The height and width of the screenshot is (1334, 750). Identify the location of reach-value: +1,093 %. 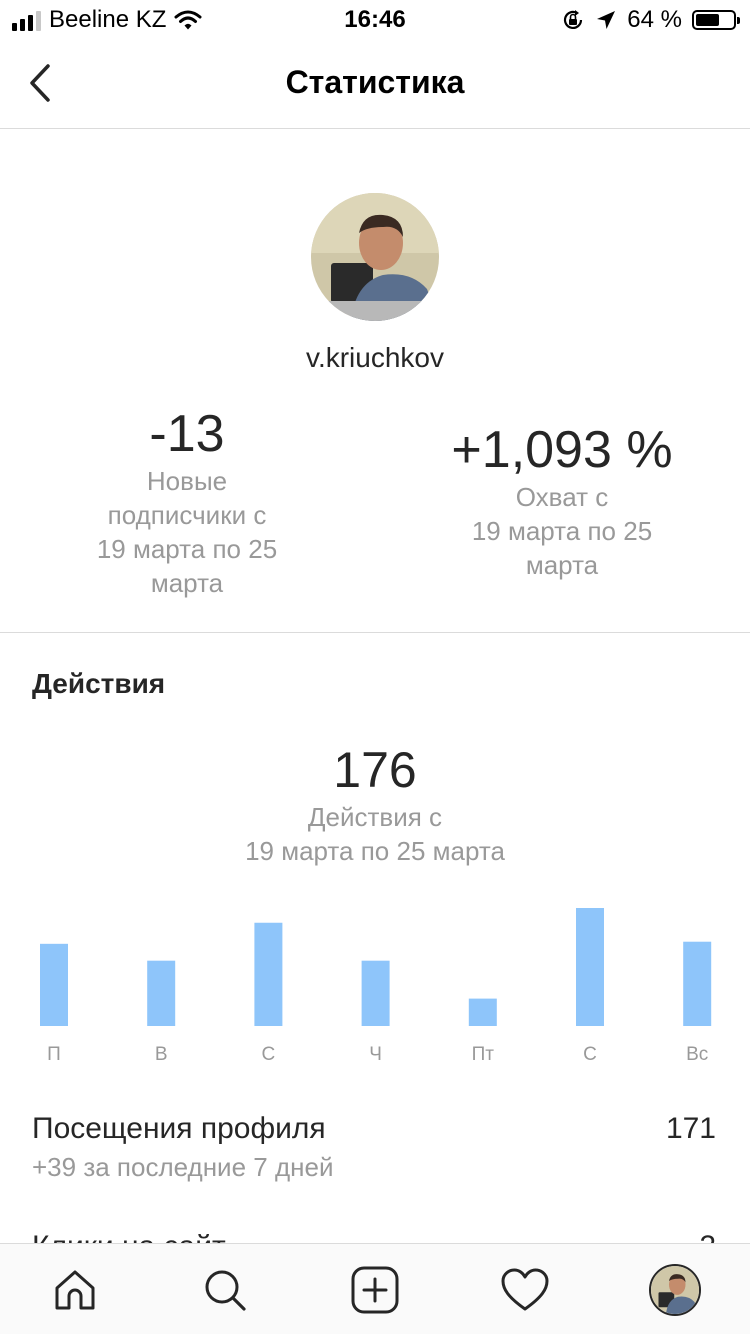
(562, 450).